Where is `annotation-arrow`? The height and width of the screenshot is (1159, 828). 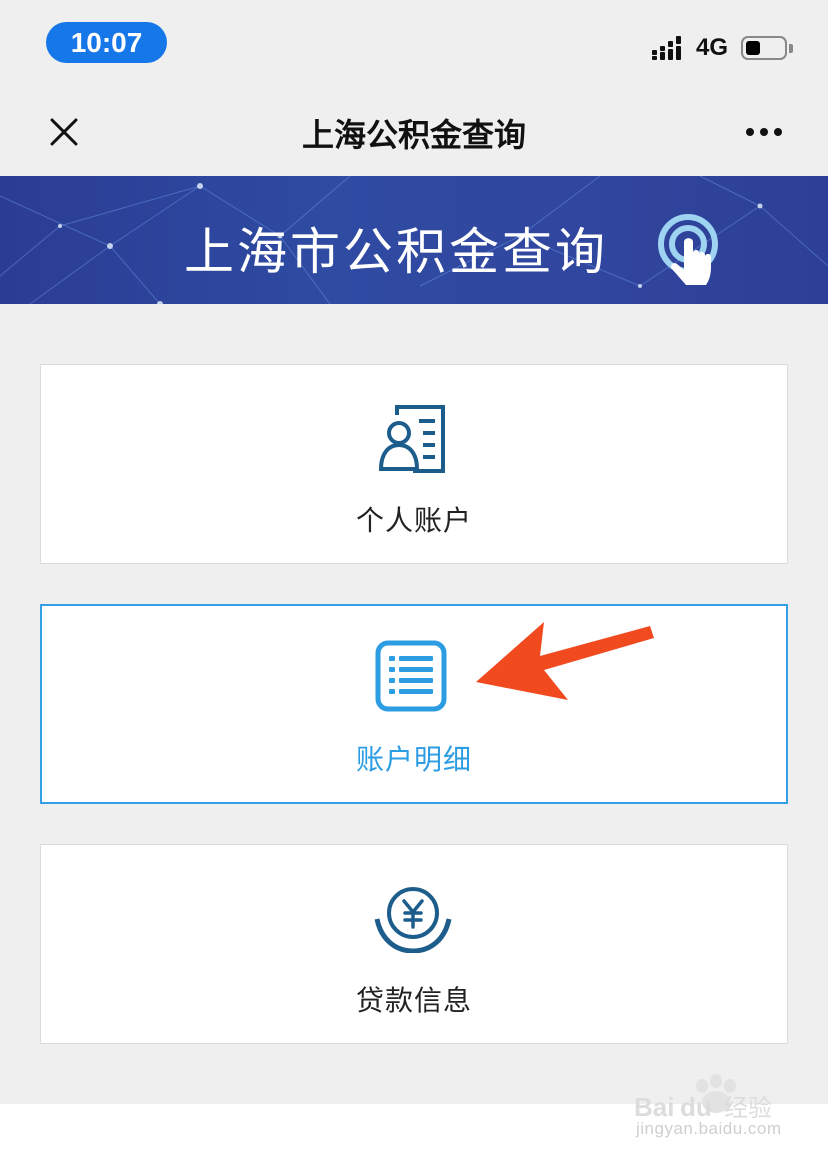
annotation-arrow is located at coordinates (565, 661).